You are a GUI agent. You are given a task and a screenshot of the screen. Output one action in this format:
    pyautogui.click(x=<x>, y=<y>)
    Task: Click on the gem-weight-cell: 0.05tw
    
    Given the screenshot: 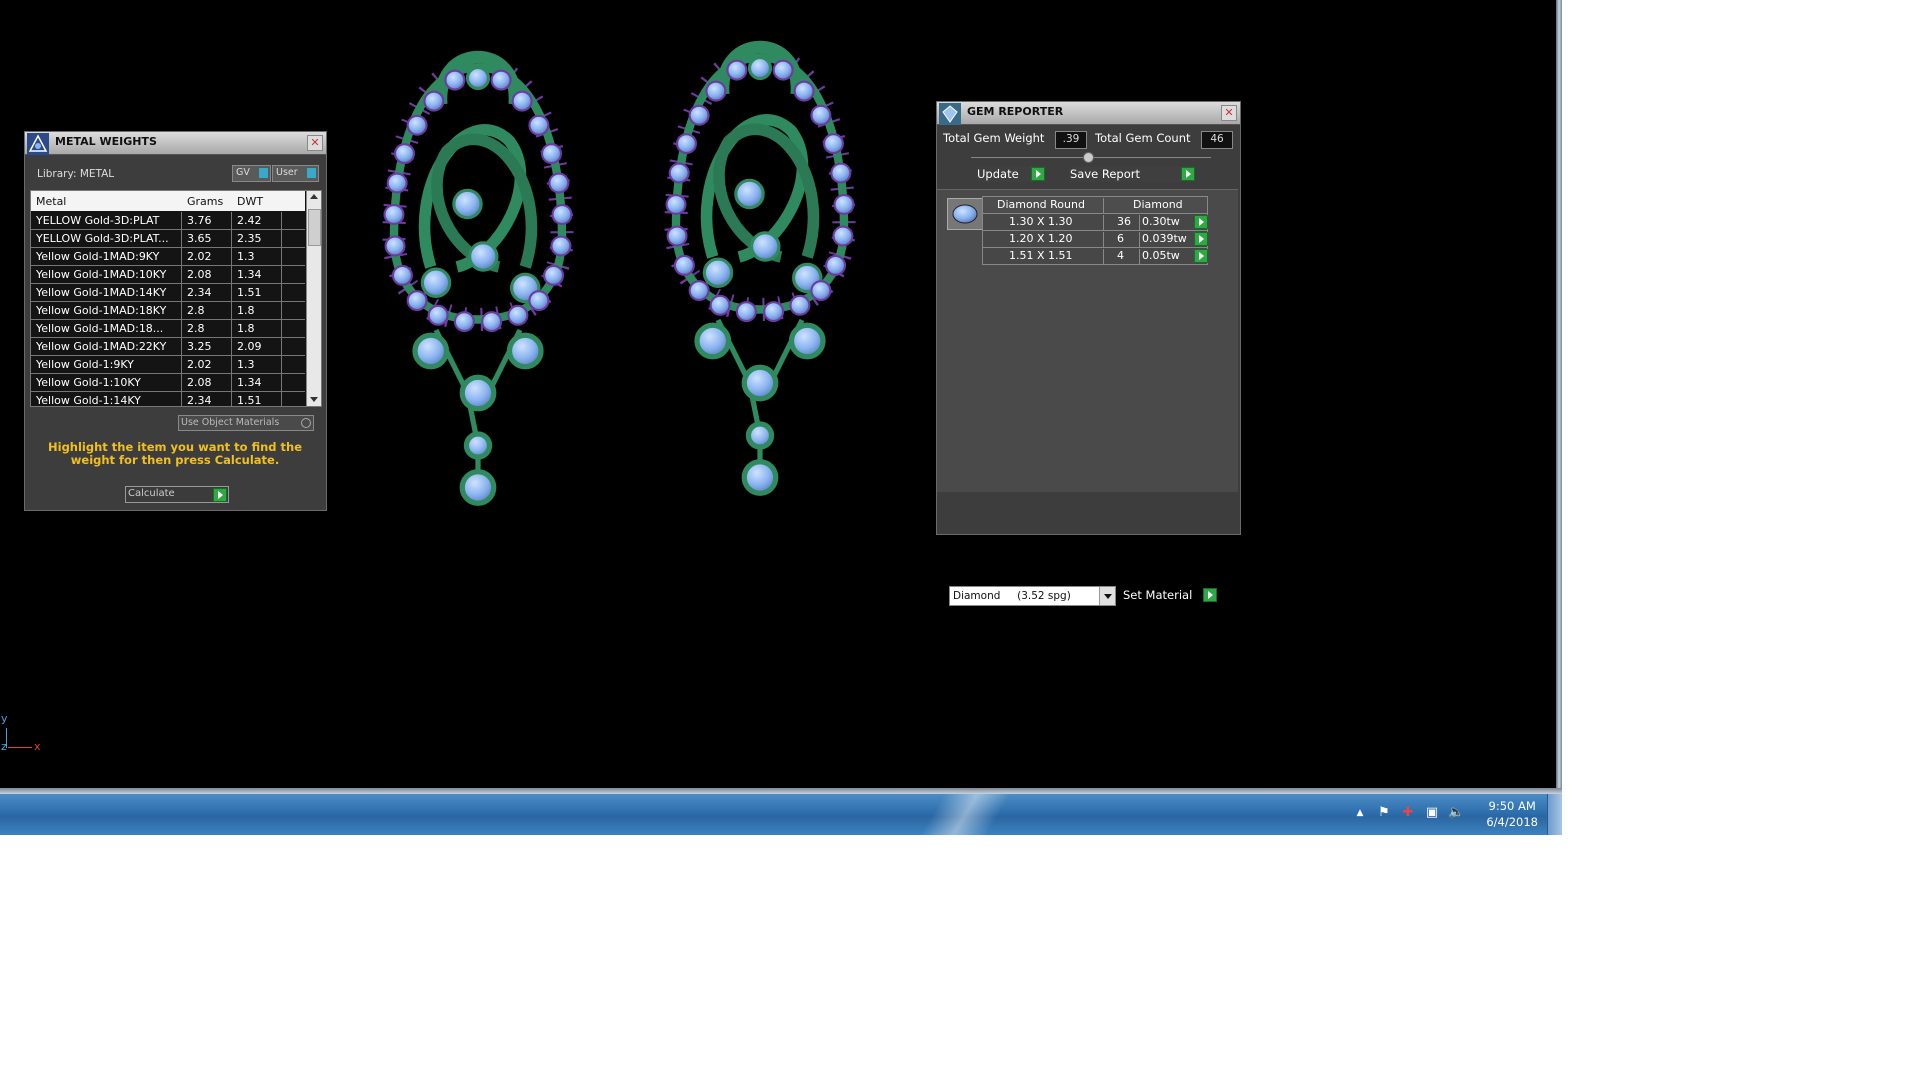 What is the action you would take?
    pyautogui.click(x=1161, y=255)
    